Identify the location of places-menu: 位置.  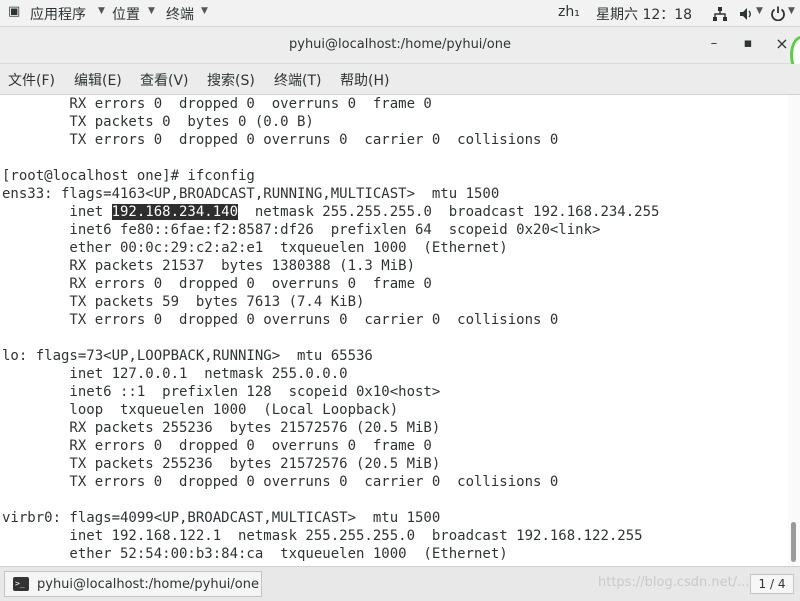
(126, 14).